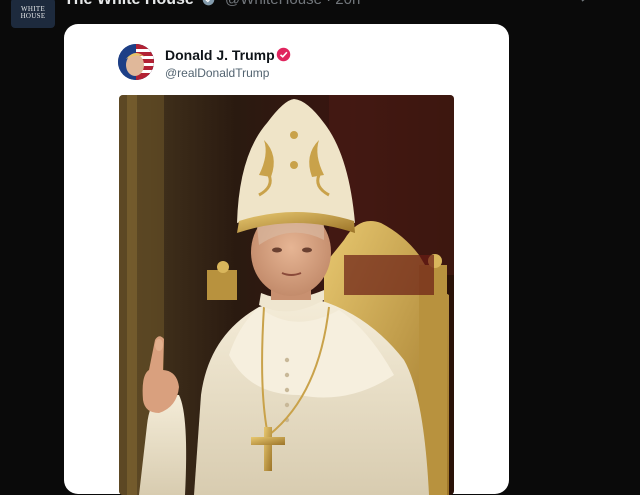  I want to click on avatar-line-2: HOUSE, so click(33, 16).